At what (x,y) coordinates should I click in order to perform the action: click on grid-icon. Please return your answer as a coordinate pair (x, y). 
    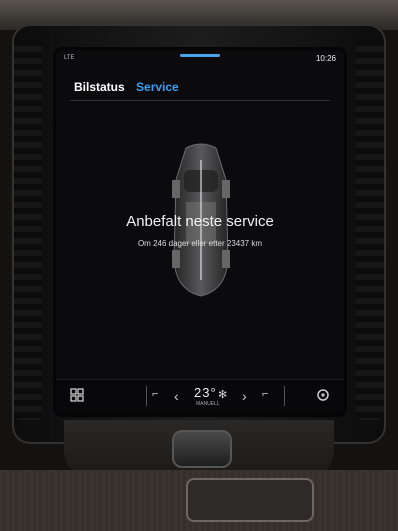
    Looking at the image, I should click on (77, 396).